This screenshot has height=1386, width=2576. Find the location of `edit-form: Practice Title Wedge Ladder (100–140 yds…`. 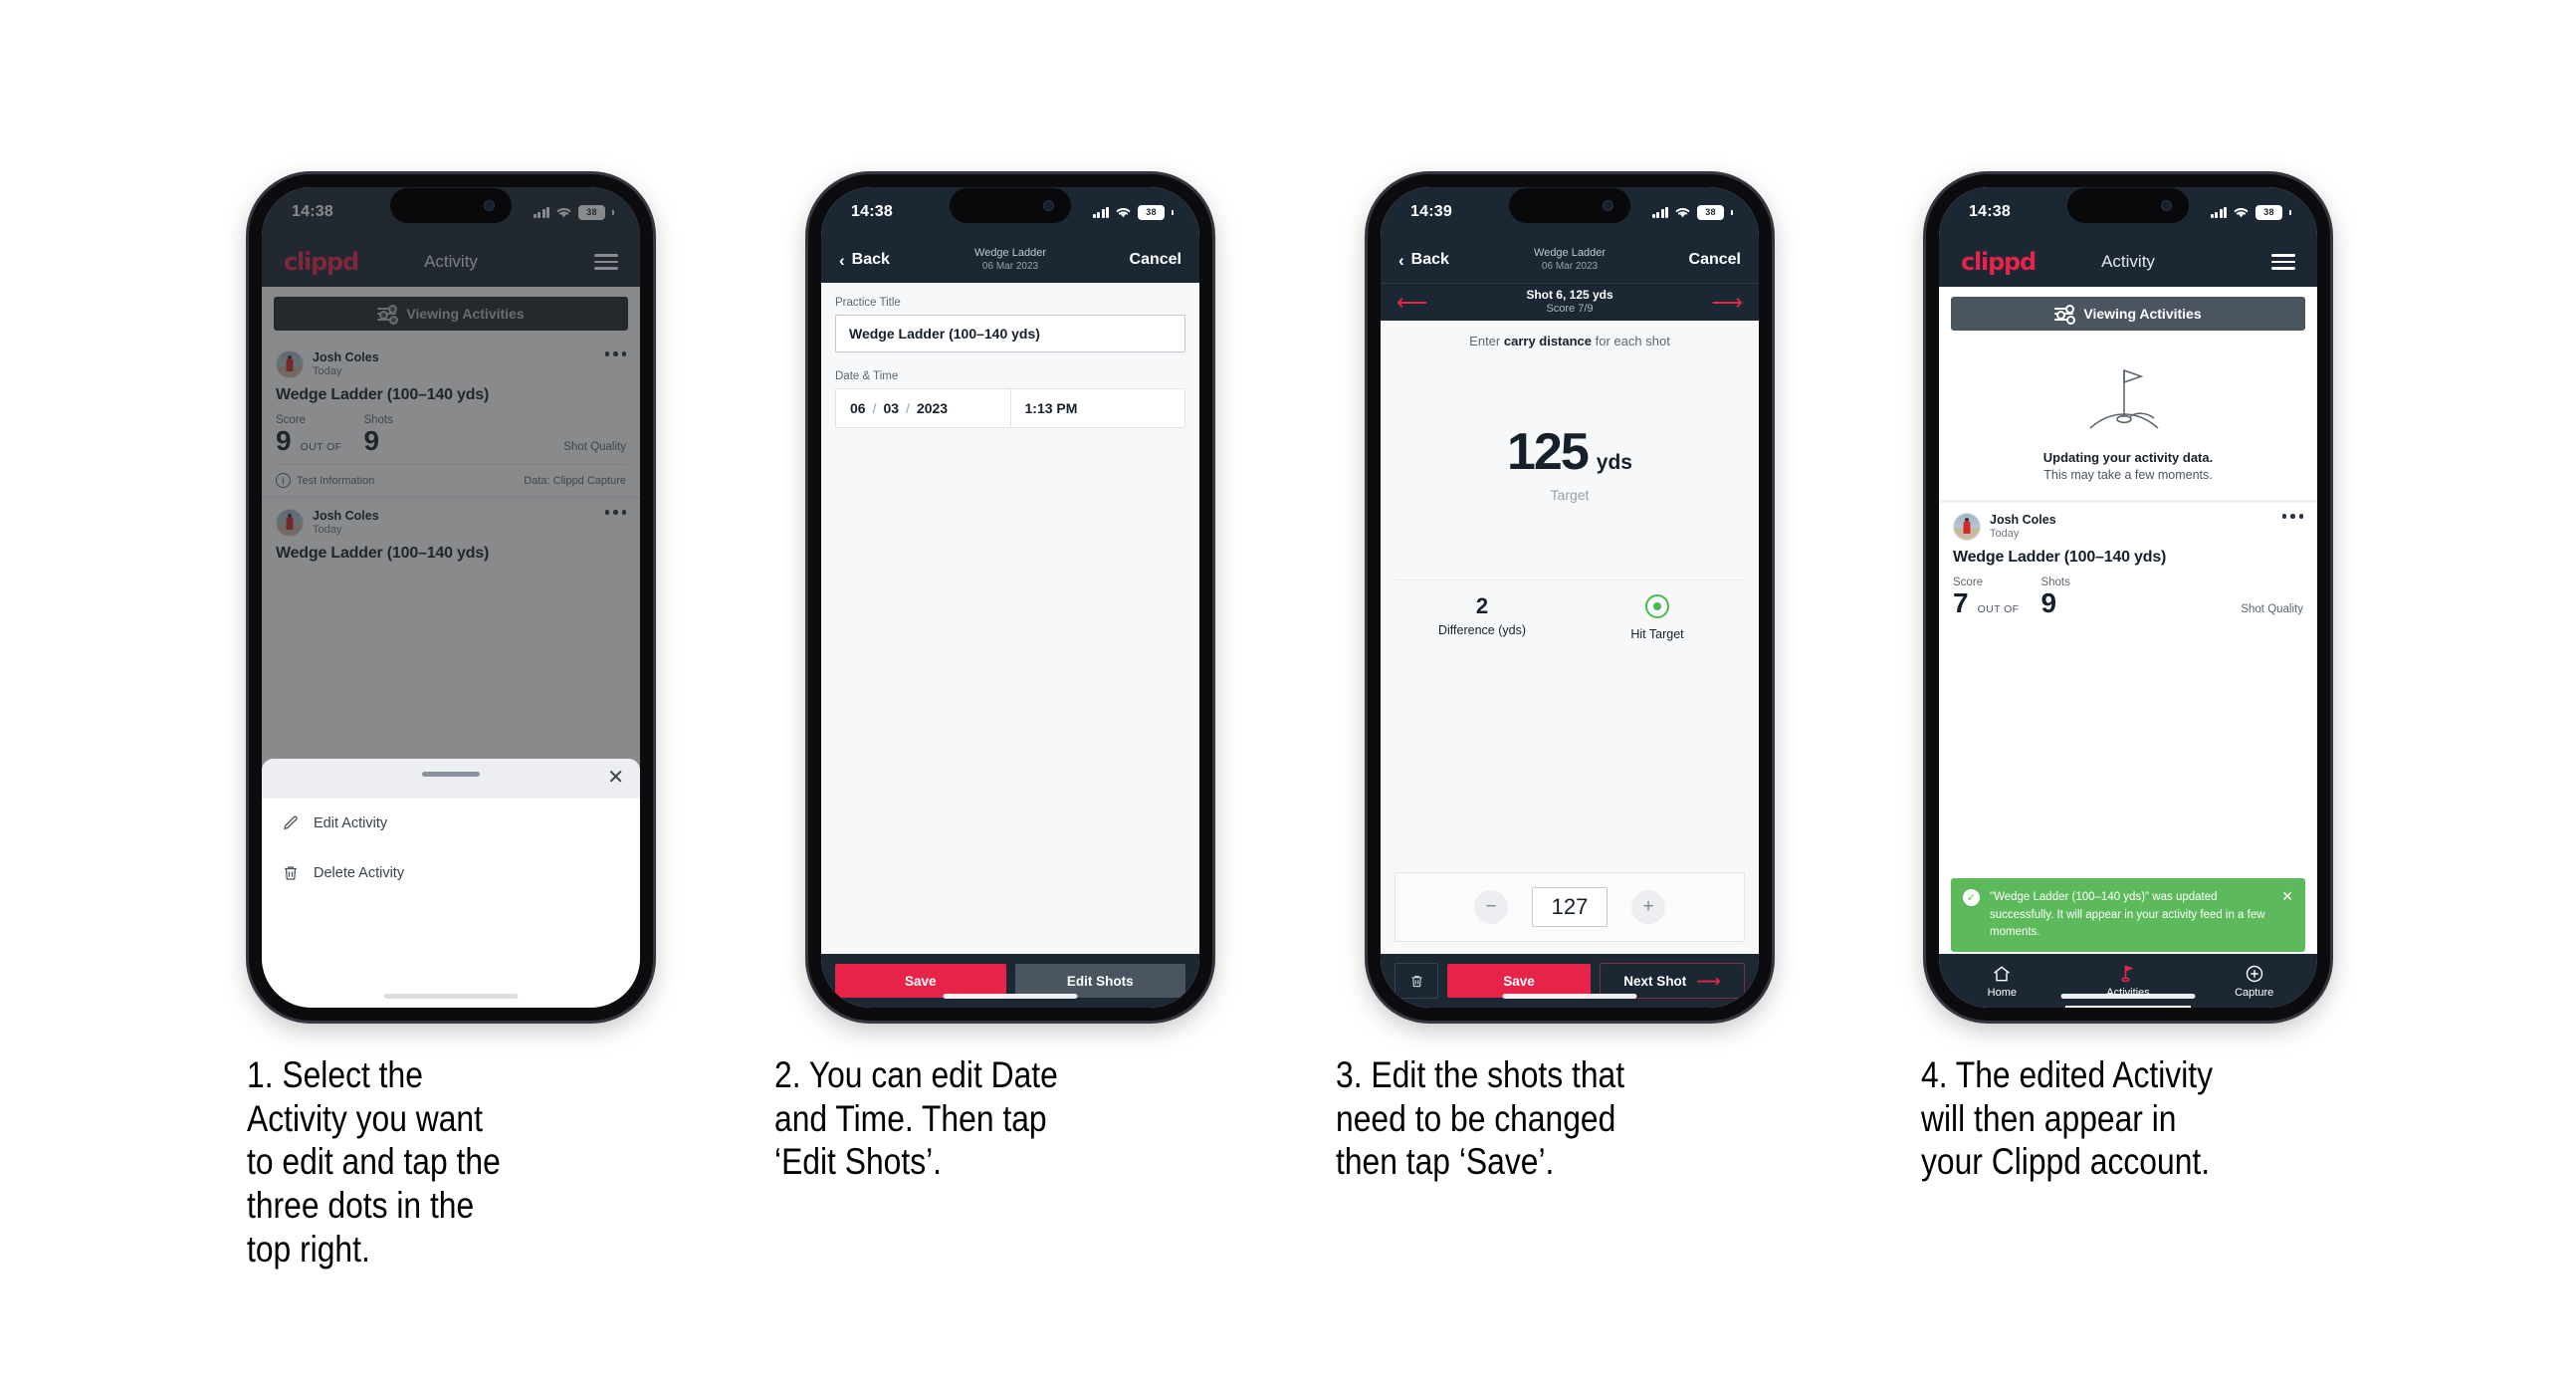

edit-form: Practice Title Wedge Ladder (100–140 yds… is located at coordinates (1010, 618).